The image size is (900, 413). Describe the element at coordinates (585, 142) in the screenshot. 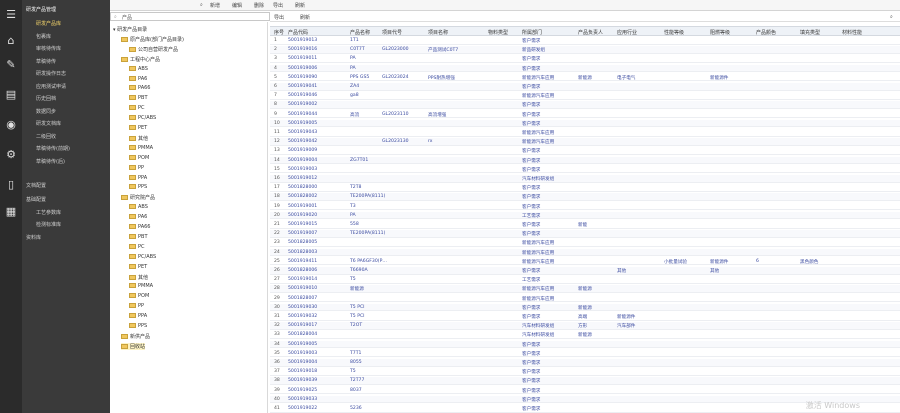

I see `table-row: 12 5001919042 GL2023130 rx 新能源汽车应用` at that location.